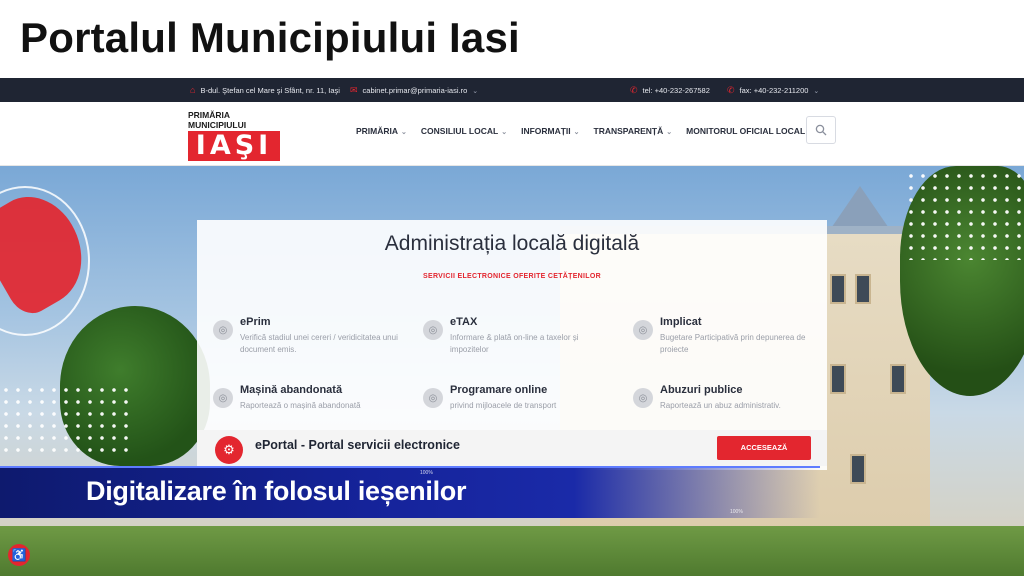 The width and height of the screenshot is (1024, 576). Describe the element at coordinates (512, 243) in the screenshot. I see `card-title: Administrația locală digitală` at that location.